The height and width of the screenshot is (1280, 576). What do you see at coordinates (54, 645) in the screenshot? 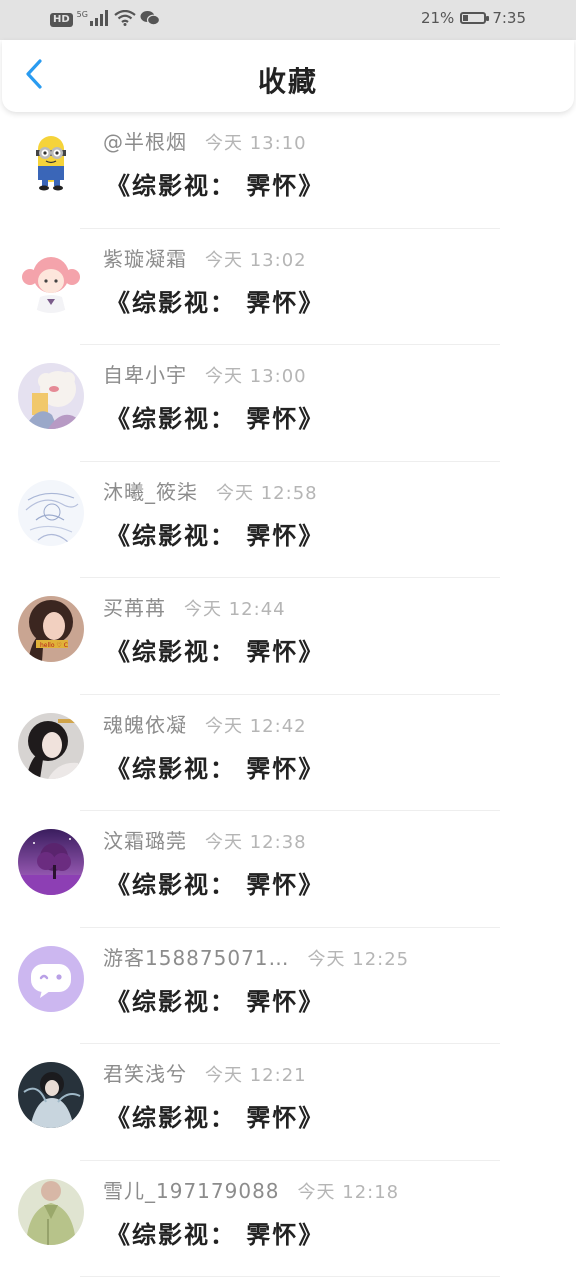
I see `svg-text: hello ♡ C` at bounding box center [54, 645].